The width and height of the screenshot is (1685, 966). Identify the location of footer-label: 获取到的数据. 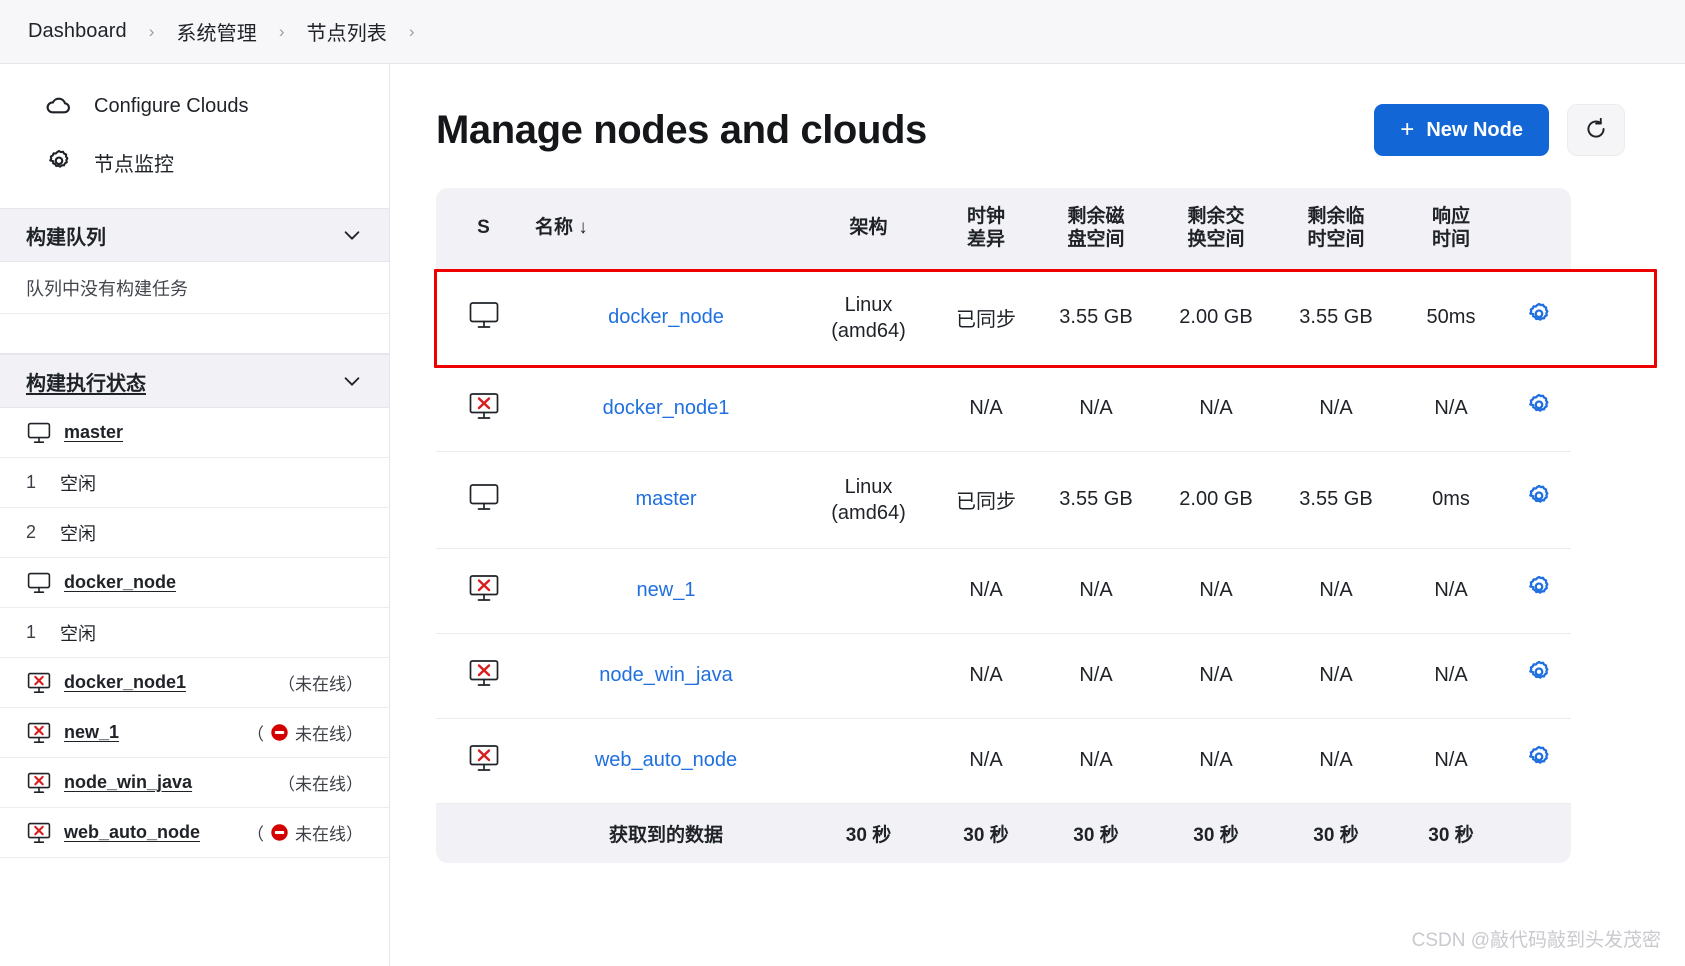
(666, 833).